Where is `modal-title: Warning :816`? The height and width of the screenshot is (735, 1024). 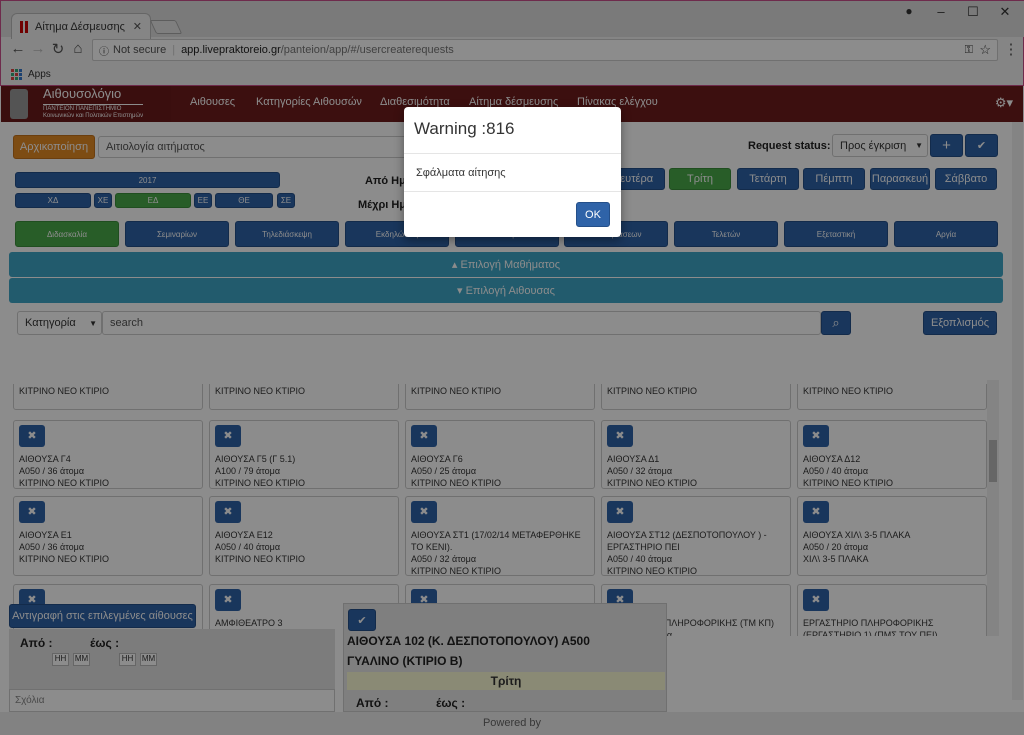 modal-title: Warning :816 is located at coordinates (464, 128).